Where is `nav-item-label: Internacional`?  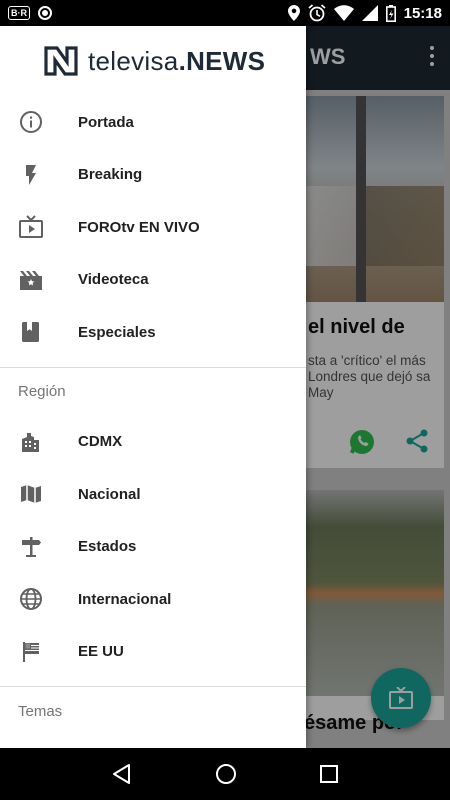 nav-item-label: Internacional is located at coordinates (125, 599).